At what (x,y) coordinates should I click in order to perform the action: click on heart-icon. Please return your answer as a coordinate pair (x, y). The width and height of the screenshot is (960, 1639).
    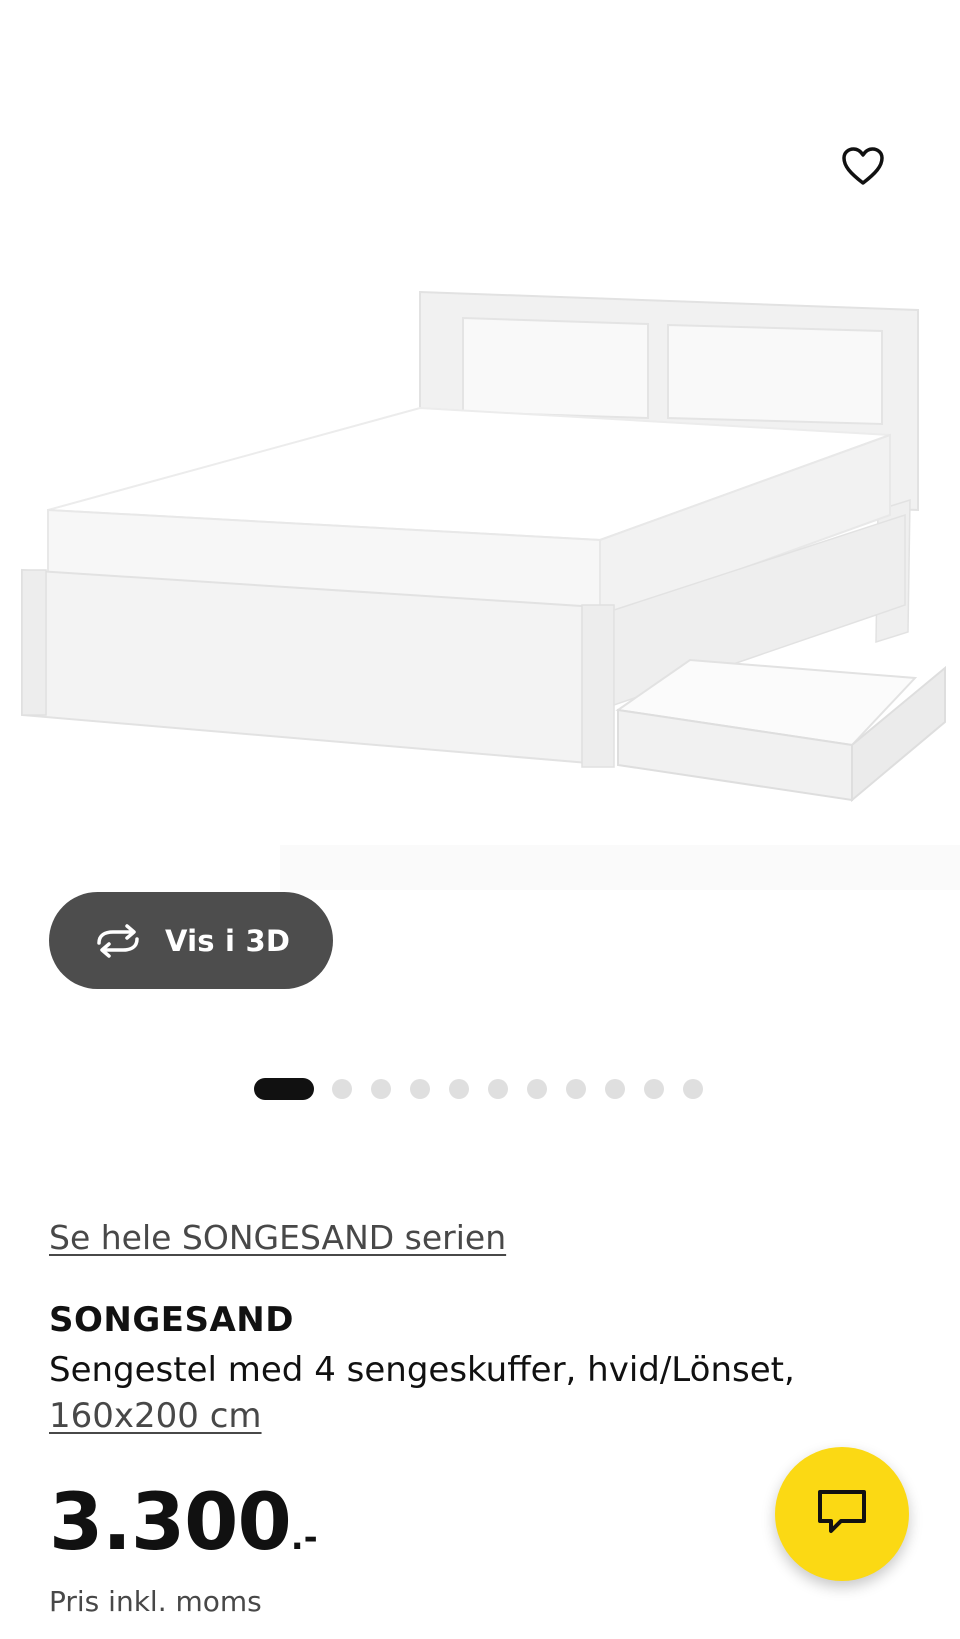
    Looking at the image, I should click on (863, 168).